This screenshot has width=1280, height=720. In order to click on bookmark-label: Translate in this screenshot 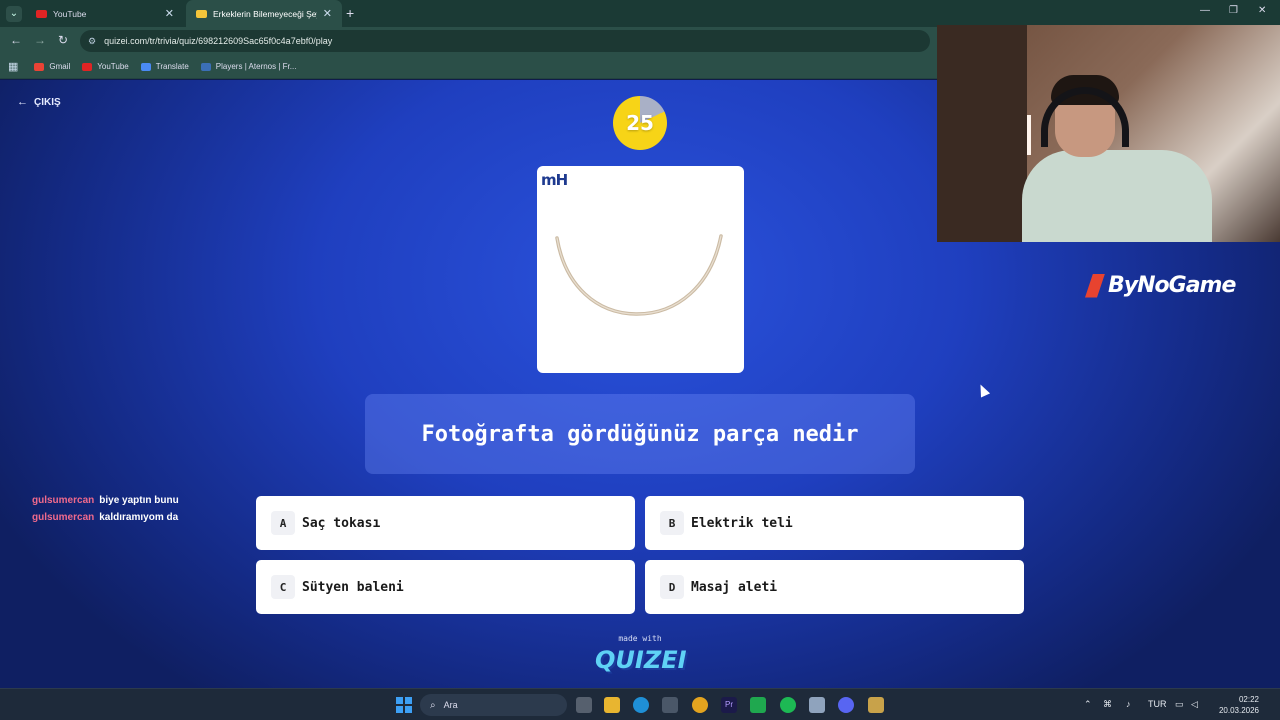, I will do `click(172, 66)`.